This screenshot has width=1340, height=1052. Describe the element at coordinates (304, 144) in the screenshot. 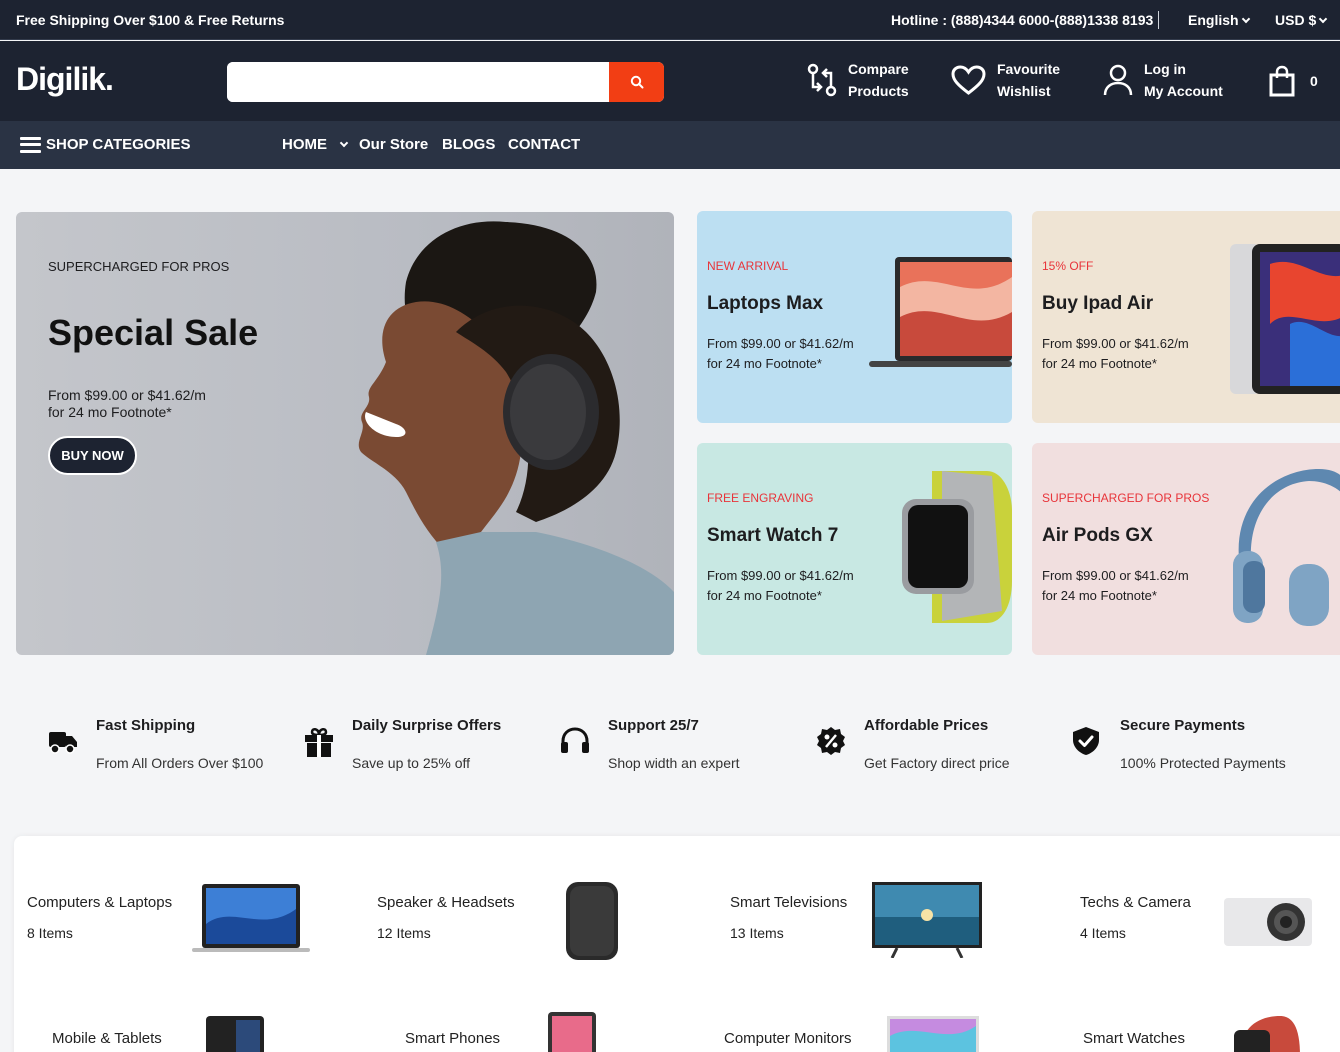

I see `nav-home-label: HOME` at that location.